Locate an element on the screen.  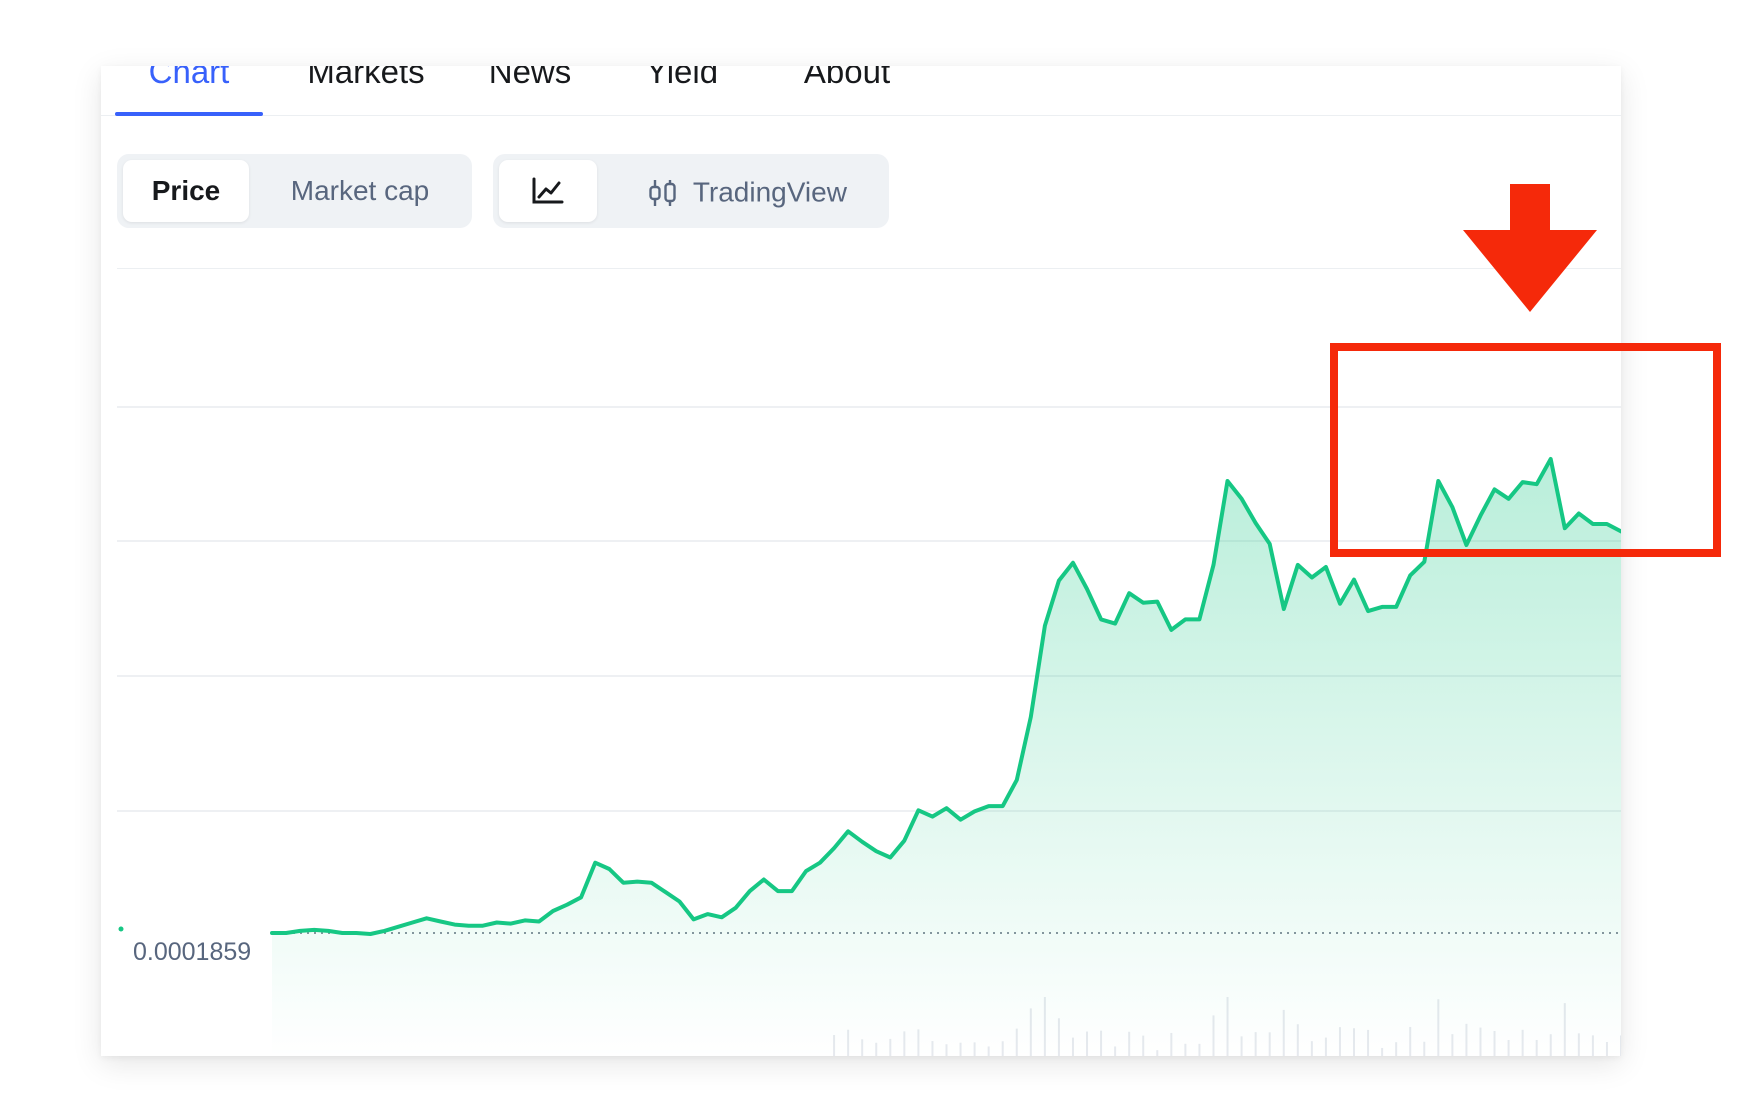
price-marketcap-toggle: Price Market cap is located at coordinates (294, 191).